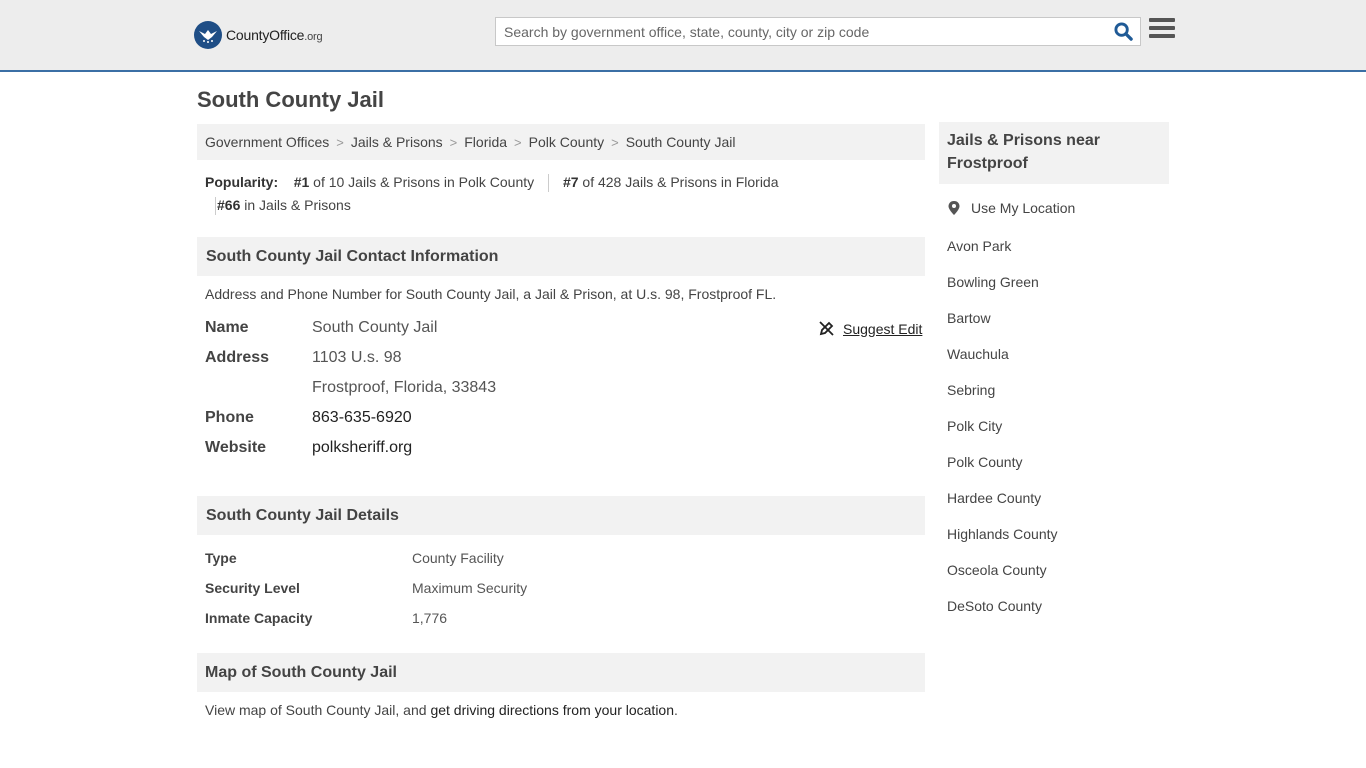 The height and width of the screenshot is (768, 1366). What do you see at coordinates (404, 387) in the screenshot?
I see `address-line2: Frostproof, Florida, 33843` at bounding box center [404, 387].